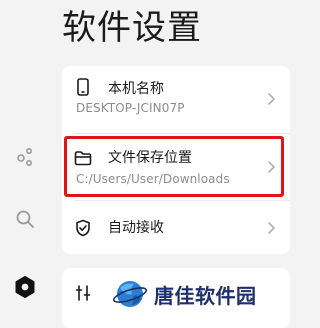 The width and height of the screenshot is (320, 328). Describe the element at coordinates (25, 287) in the screenshot. I see `settings-gear-icon` at that location.